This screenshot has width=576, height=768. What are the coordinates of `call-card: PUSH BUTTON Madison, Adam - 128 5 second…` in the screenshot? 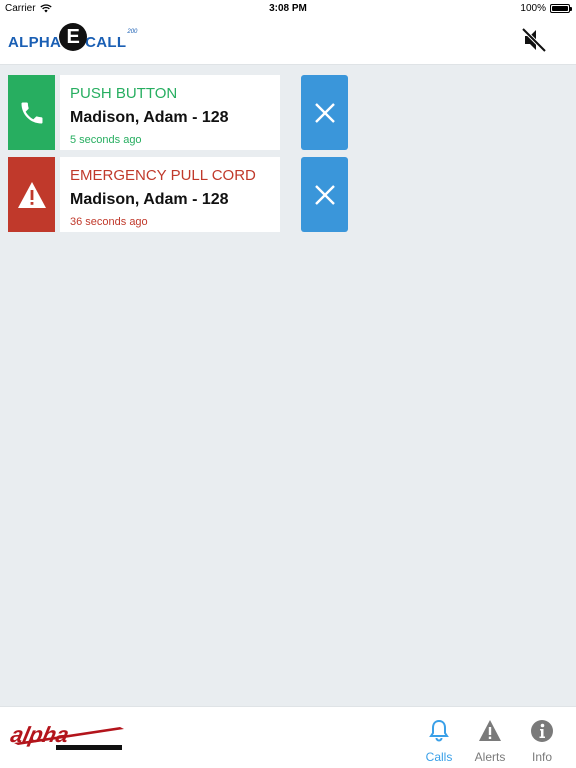 It's located at (170, 112).